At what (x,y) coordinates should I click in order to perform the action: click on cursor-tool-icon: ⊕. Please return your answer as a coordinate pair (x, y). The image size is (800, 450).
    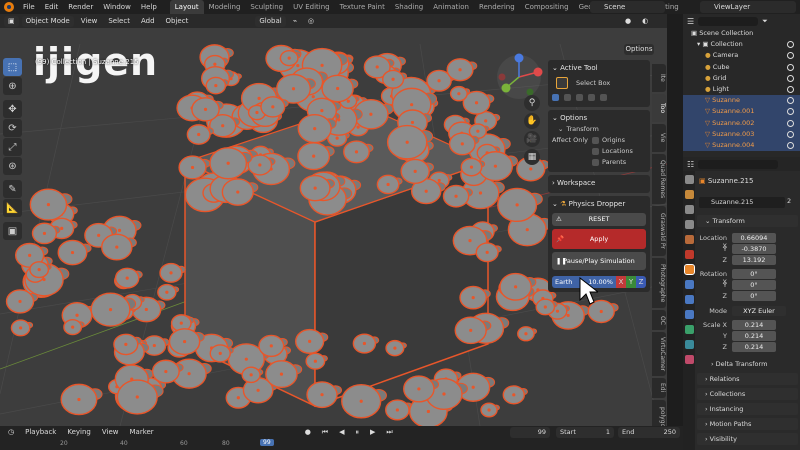
    Looking at the image, I should click on (12, 86).